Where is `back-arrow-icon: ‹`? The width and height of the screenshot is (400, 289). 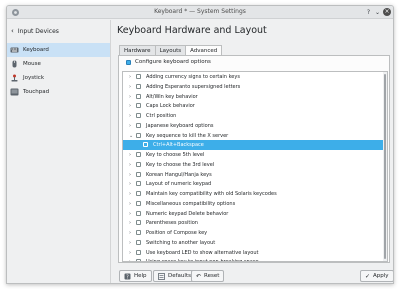
back-arrow-icon: ‹ is located at coordinates (12, 31).